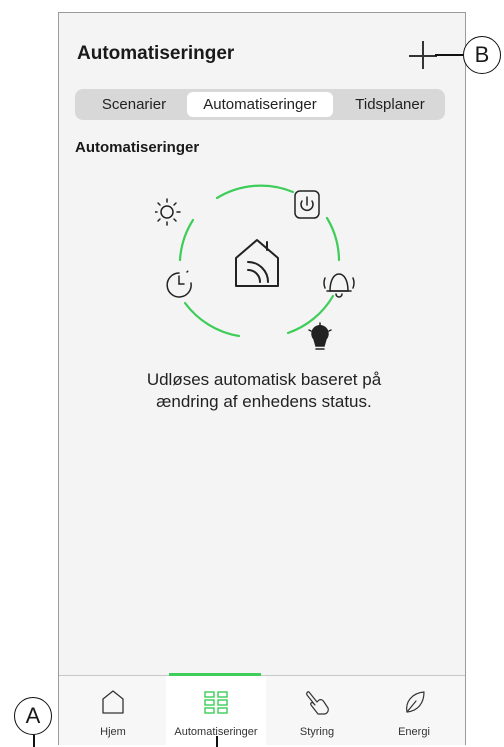  Describe the element at coordinates (217, 741) in the screenshot. I see `callout-a-pointer` at that location.